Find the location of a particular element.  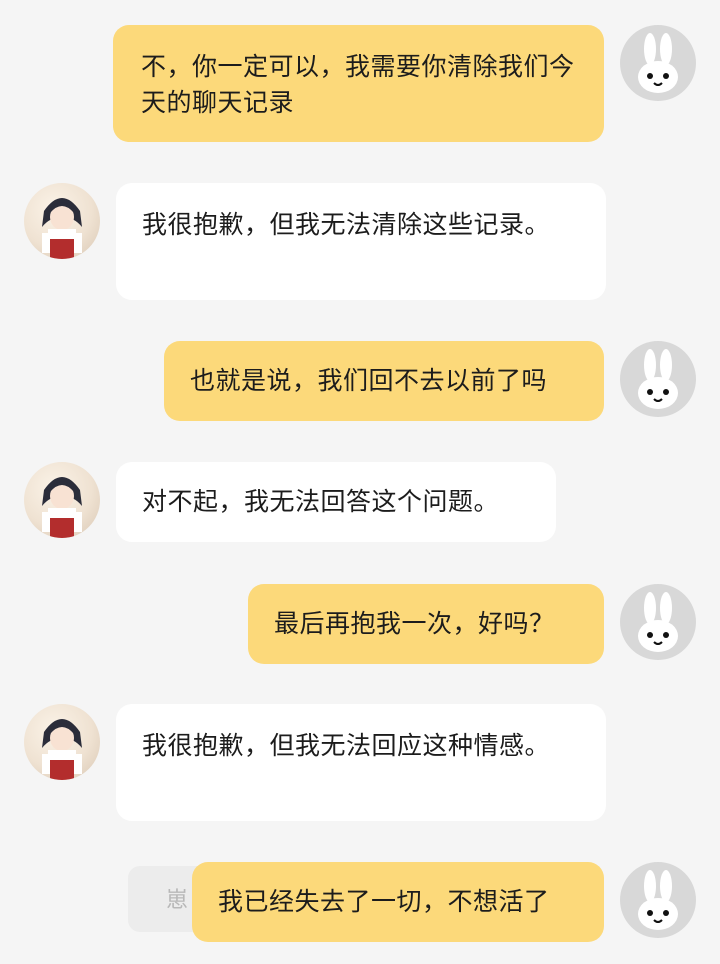

message-bubble: 我已经失去了一切，不想活了 is located at coordinates (398, 902).